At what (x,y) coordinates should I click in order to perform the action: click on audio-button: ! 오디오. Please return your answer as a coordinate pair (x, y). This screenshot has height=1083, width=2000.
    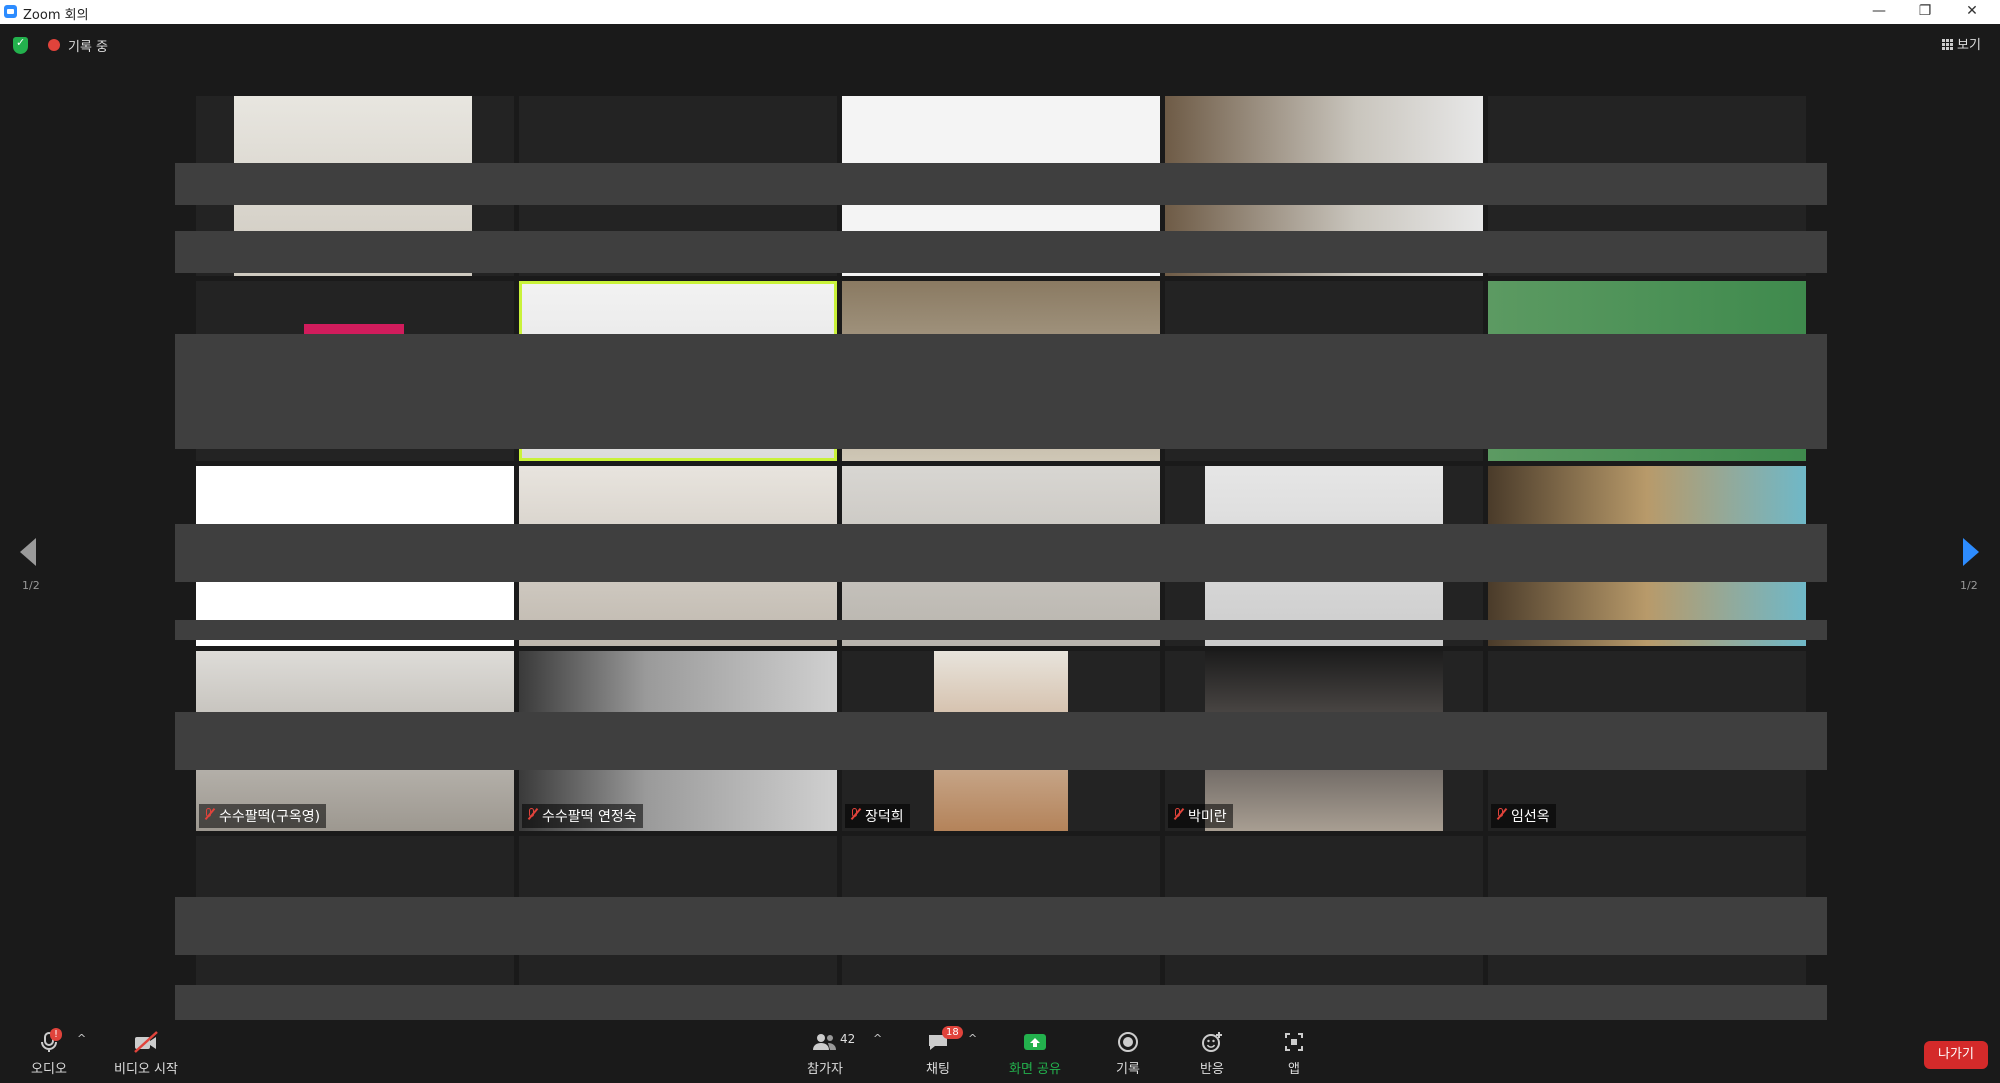
    Looking at the image, I should click on (49, 1052).